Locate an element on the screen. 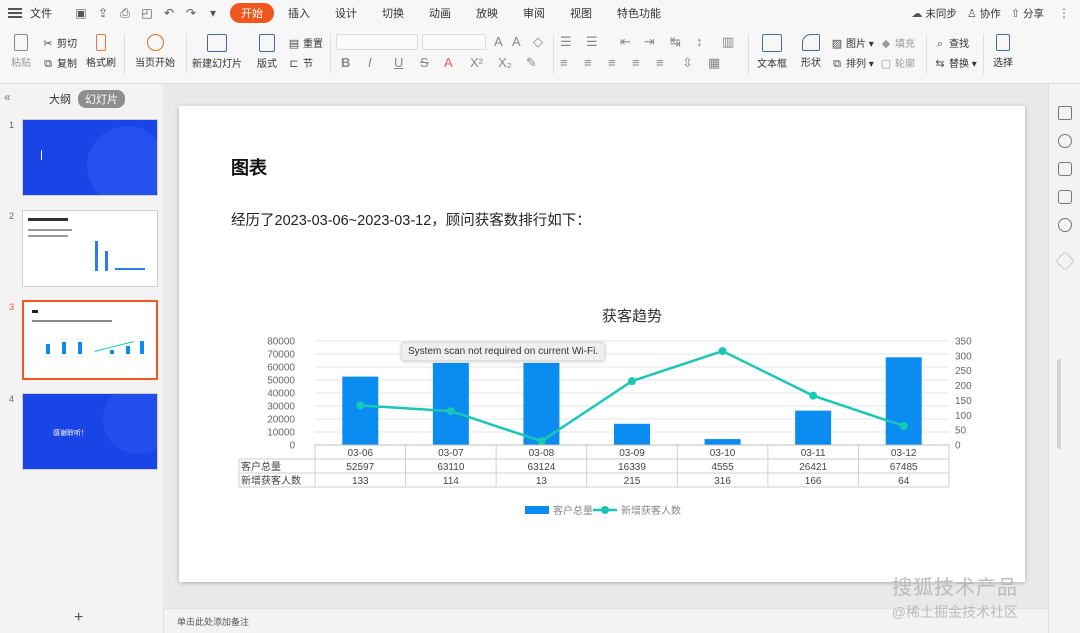 The image size is (1080, 633). table-cell: 13 is located at coordinates (542, 481).